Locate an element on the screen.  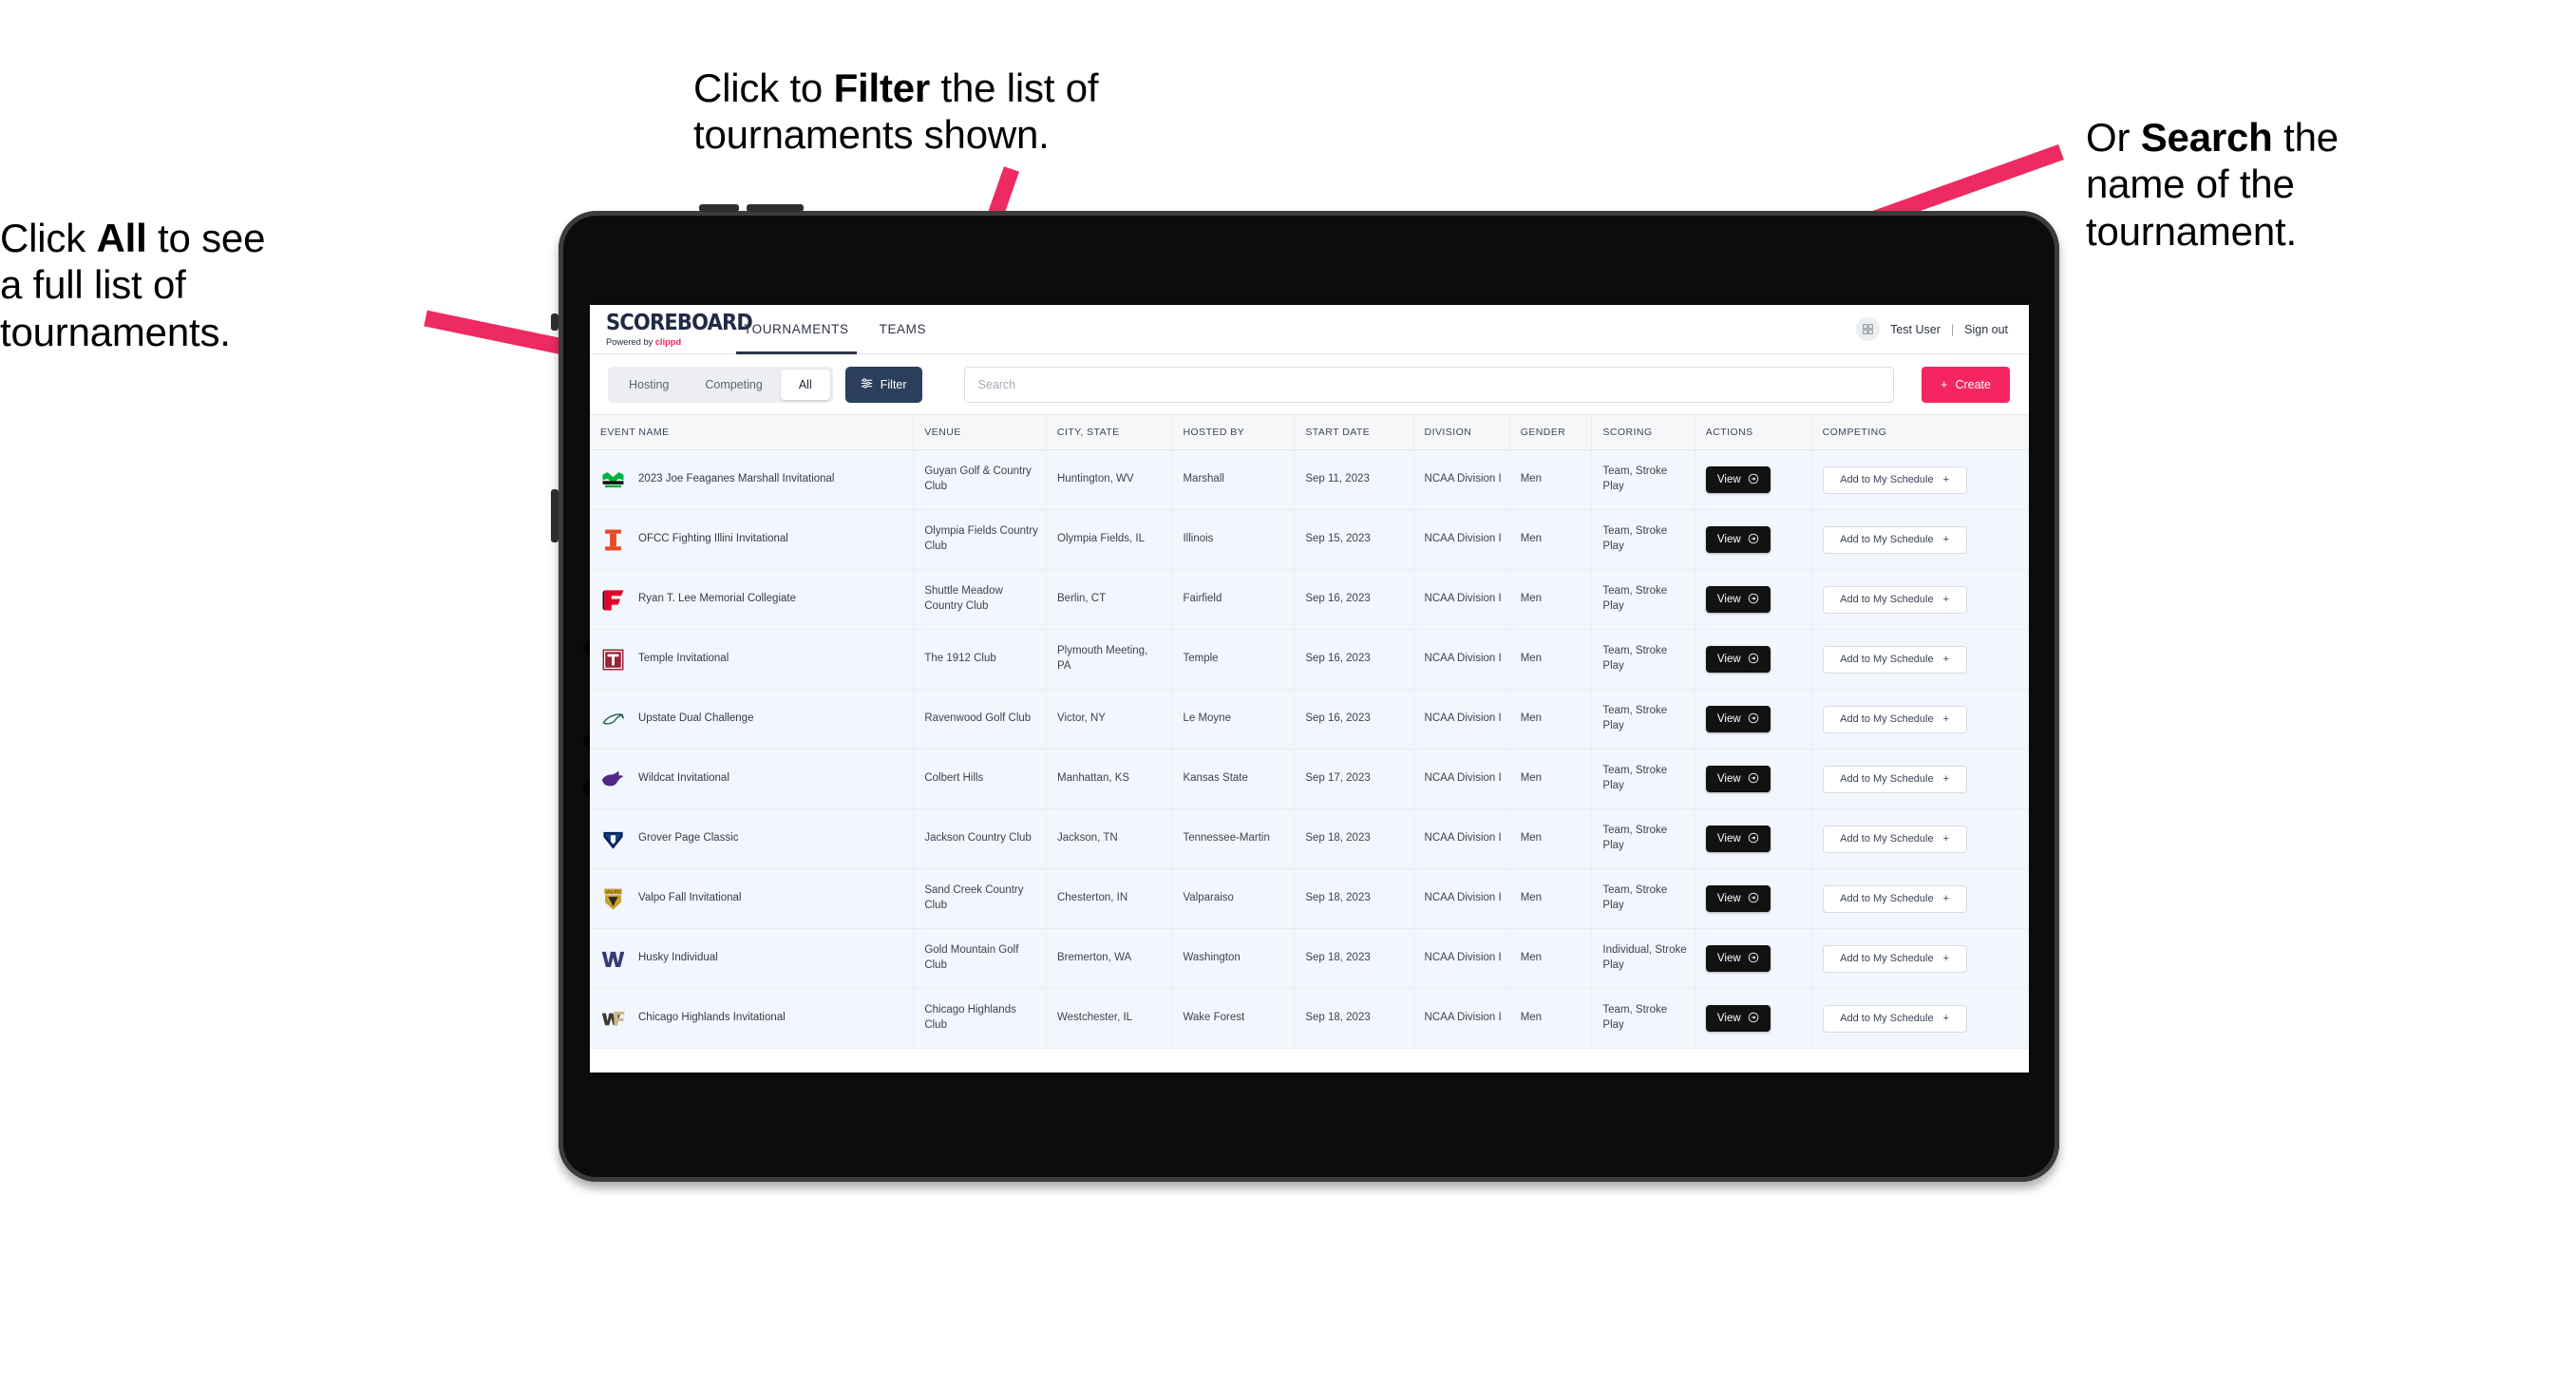
cell-host-text: Marshall is located at coordinates (1203, 479).